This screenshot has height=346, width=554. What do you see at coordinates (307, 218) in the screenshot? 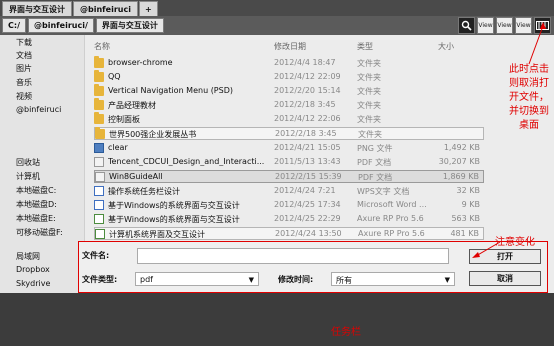
I see `file-date: 2012/4/25 22:29` at bounding box center [307, 218].